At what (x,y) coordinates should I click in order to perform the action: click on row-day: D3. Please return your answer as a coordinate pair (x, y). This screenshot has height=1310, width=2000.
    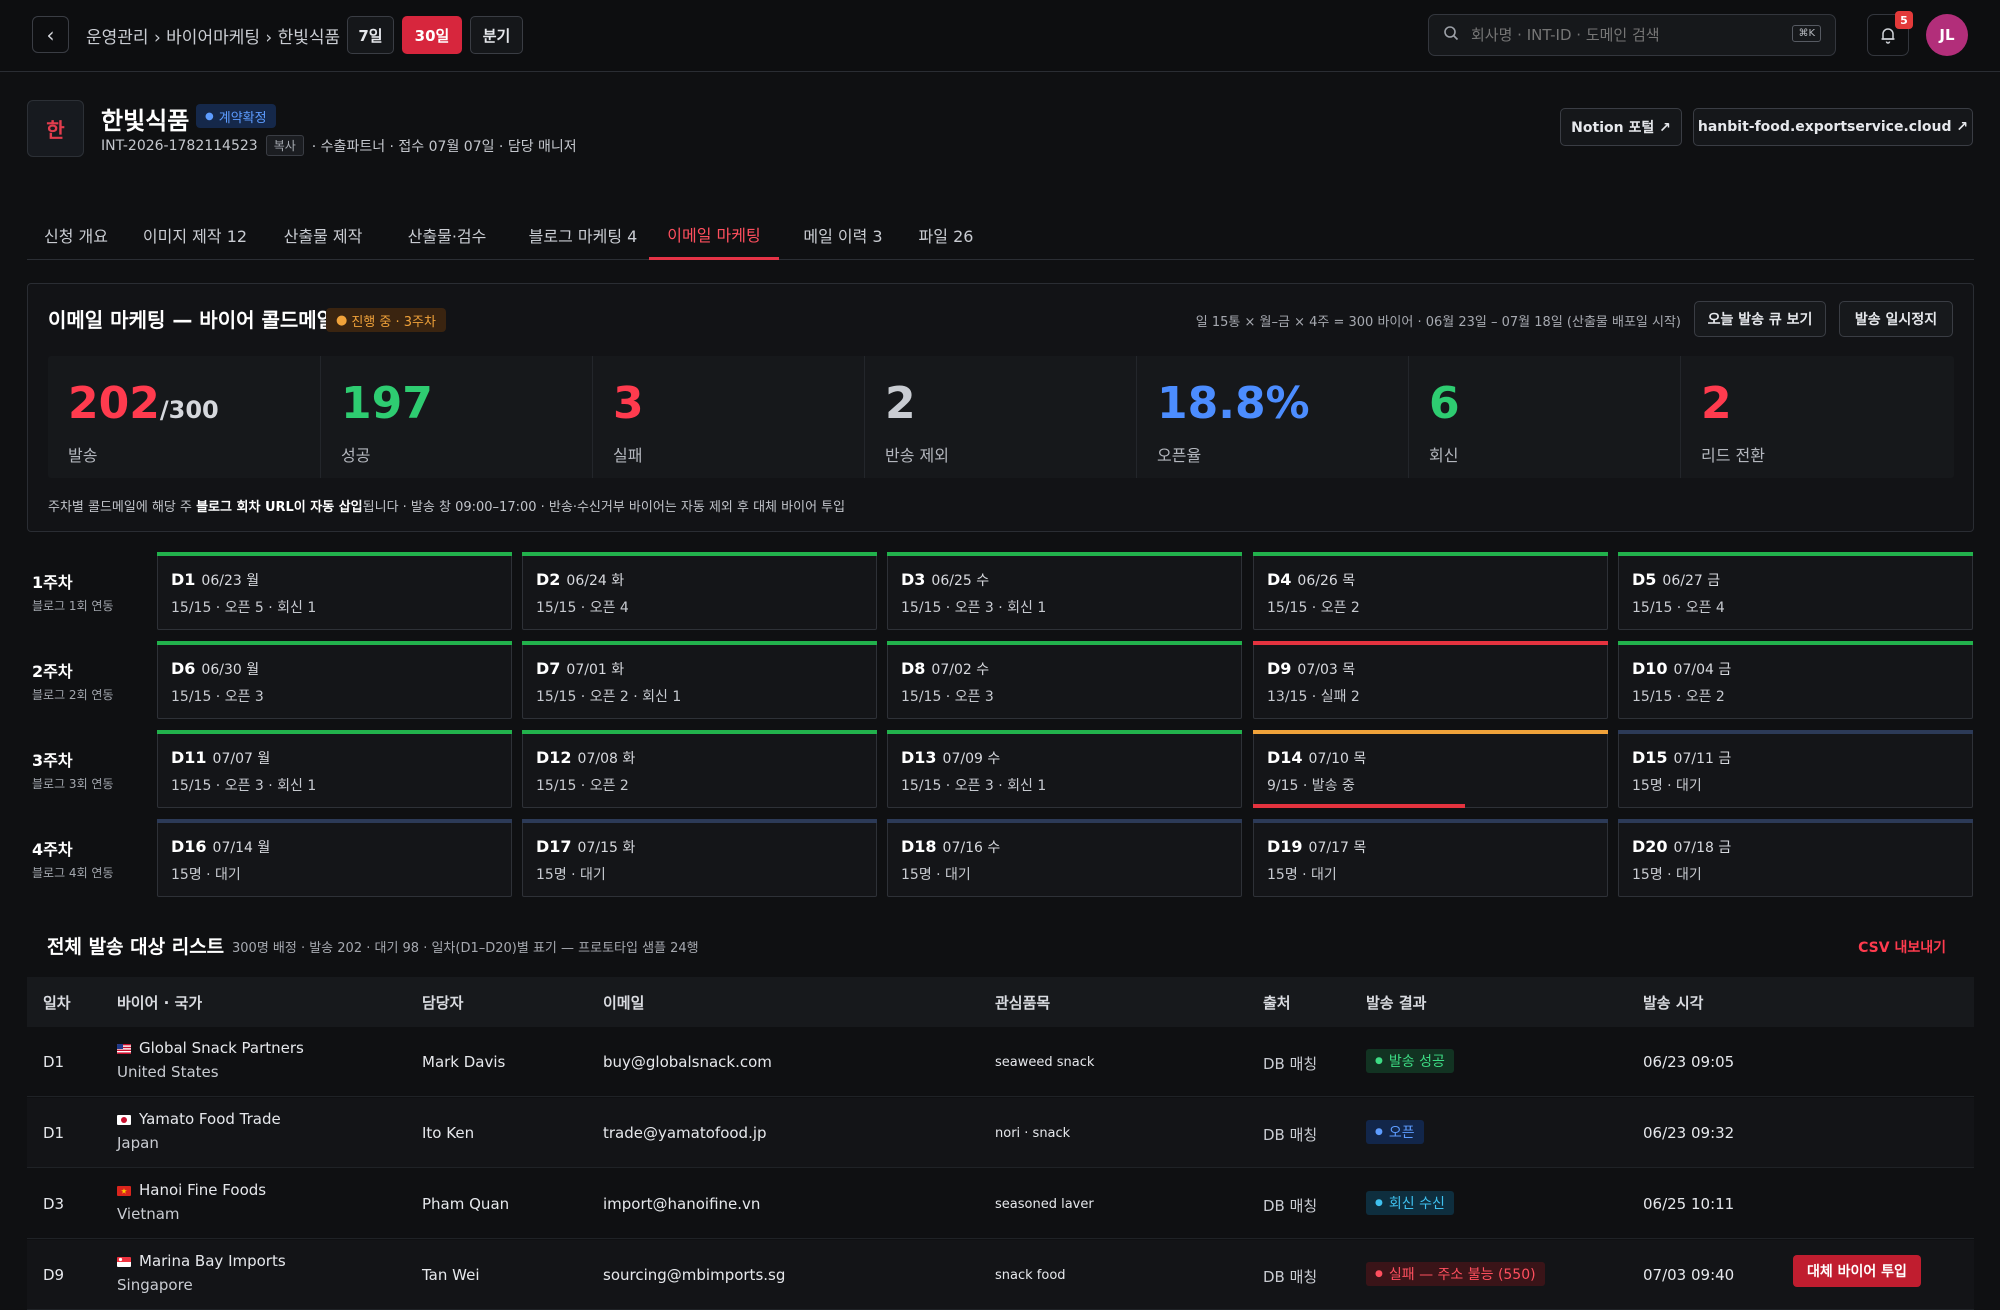
    Looking at the image, I should click on (54, 1204).